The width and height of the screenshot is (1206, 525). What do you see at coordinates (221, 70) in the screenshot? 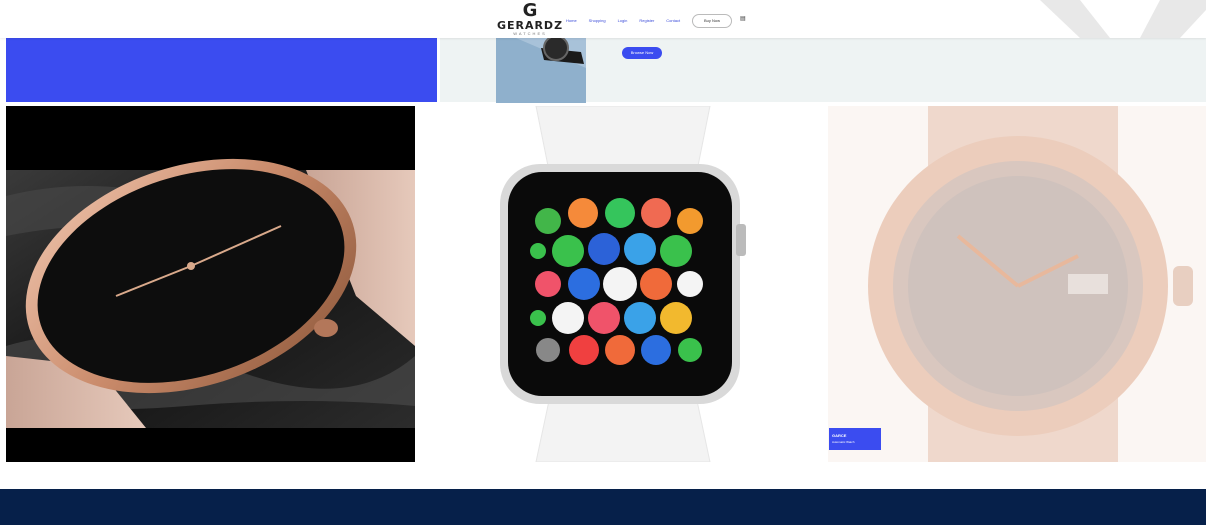
I see `hero-blue-block` at bounding box center [221, 70].